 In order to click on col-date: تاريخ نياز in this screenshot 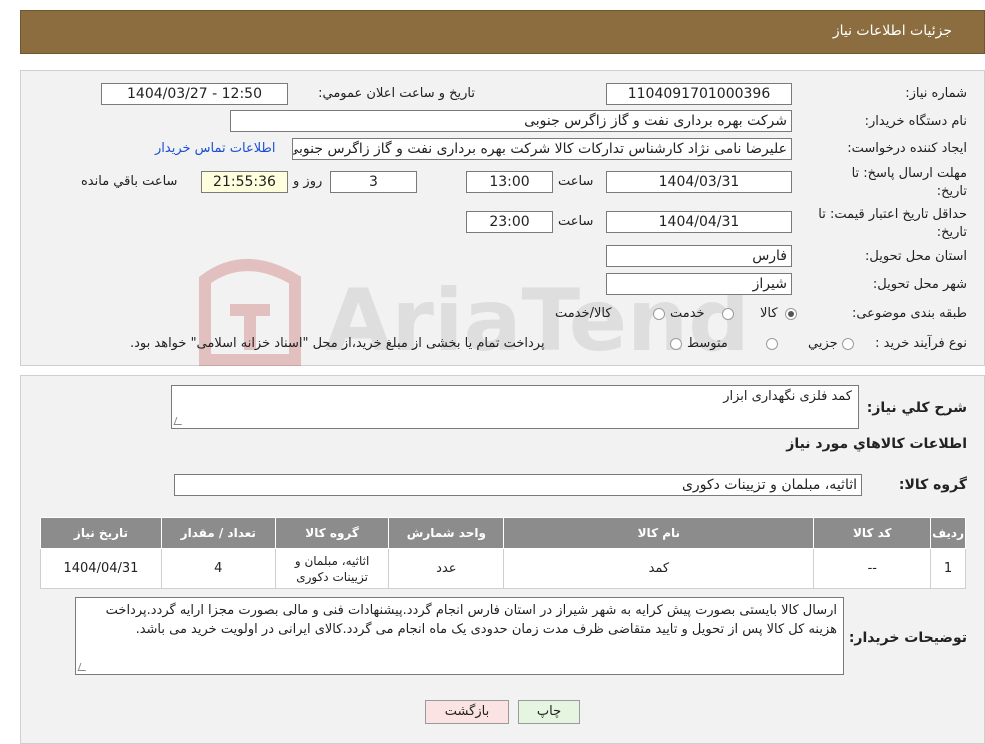, I will do `click(101, 533)`.